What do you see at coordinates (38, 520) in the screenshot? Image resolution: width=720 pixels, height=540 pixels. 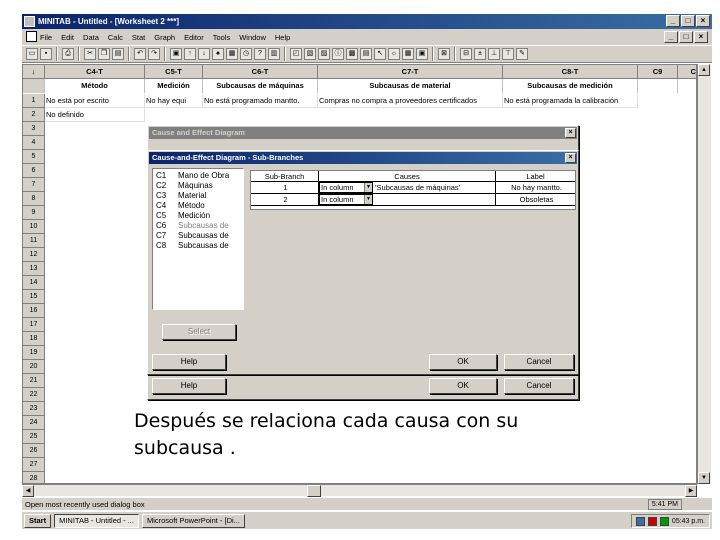 I see `start-button: Start` at bounding box center [38, 520].